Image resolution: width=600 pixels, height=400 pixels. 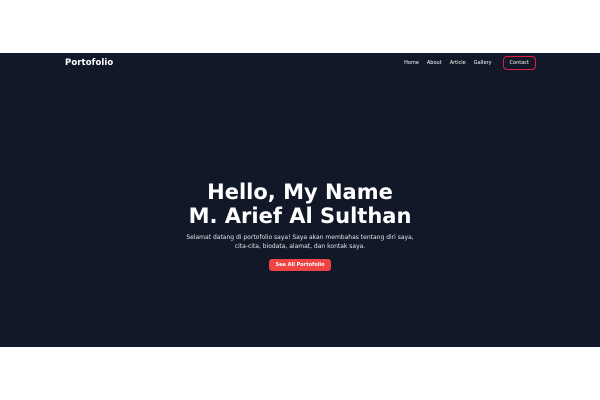 I want to click on hero-title-line-1: Hello, My Name, so click(x=300, y=192).